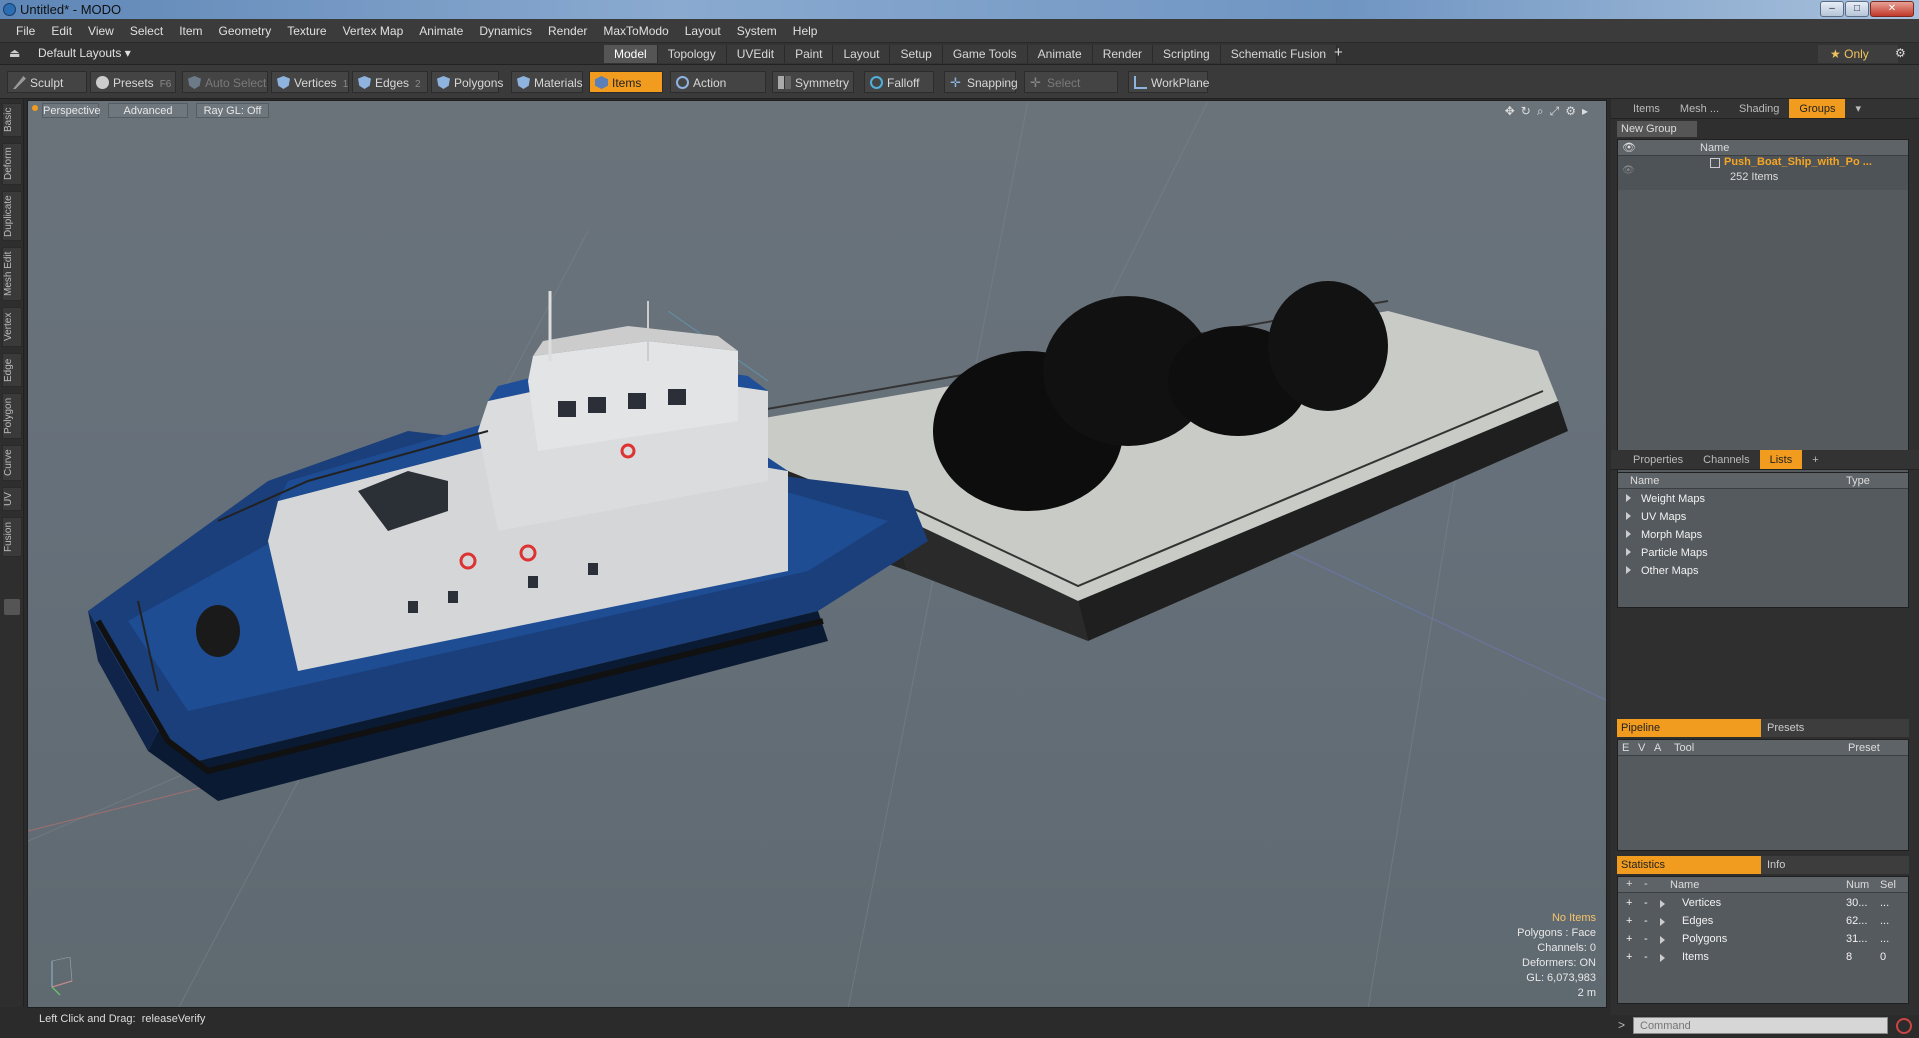 The height and width of the screenshot is (1038, 1919). I want to click on close-icon: ✕, so click(1892, 9).